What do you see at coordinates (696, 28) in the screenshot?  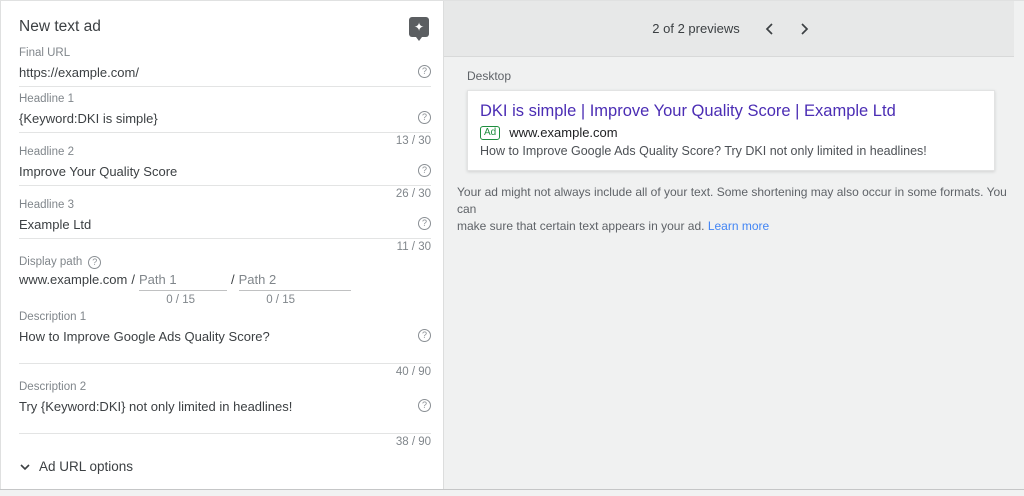 I see `preview-pager-text: 2 of 2 previews` at bounding box center [696, 28].